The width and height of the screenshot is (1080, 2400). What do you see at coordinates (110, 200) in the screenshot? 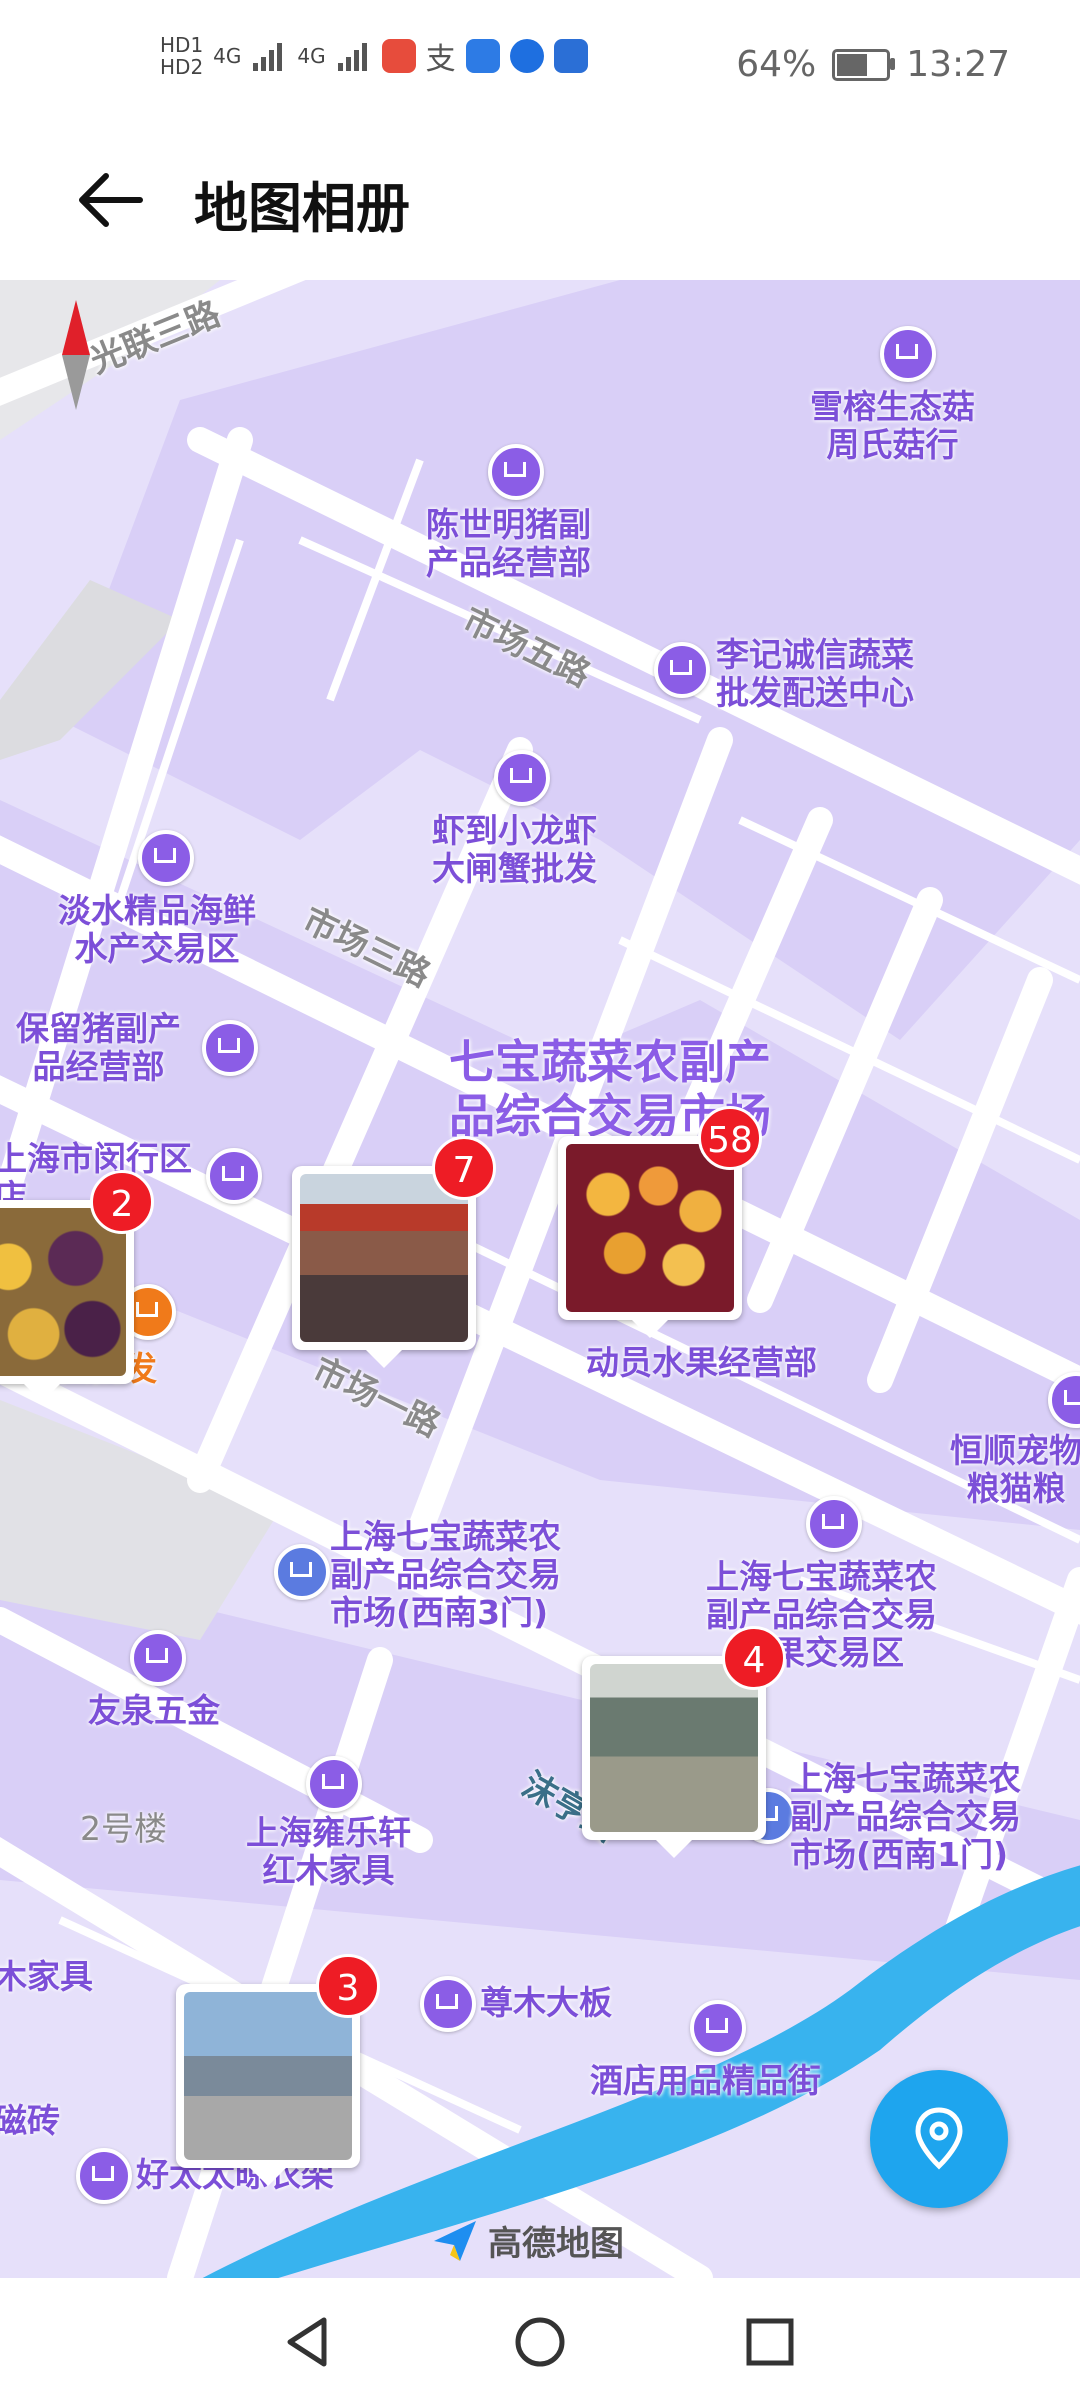
I see `back-arrow-icon` at bounding box center [110, 200].